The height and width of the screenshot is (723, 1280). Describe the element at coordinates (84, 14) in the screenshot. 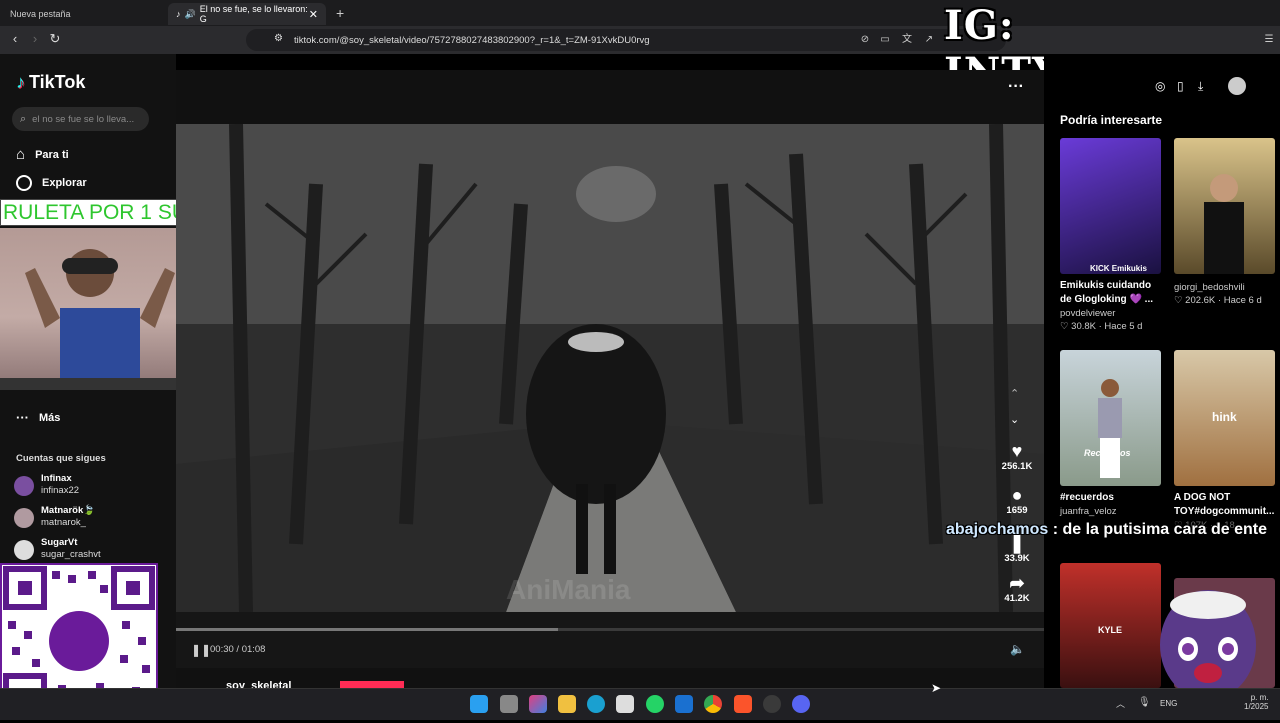

I see `tab-new: Nueva pestaña` at that location.